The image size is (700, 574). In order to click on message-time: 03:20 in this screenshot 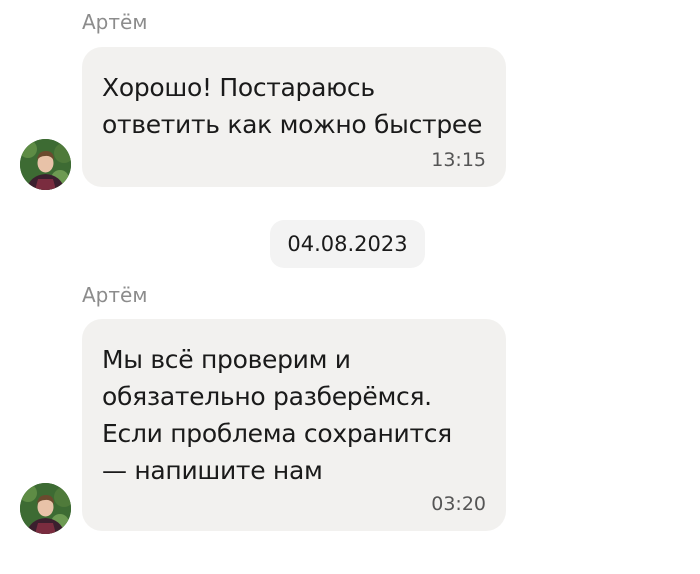, I will do `click(458, 504)`.